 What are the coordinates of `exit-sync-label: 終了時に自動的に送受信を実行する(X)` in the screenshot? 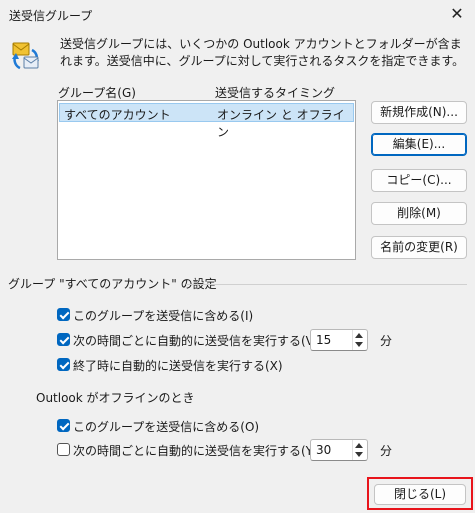 It's located at (178, 365).